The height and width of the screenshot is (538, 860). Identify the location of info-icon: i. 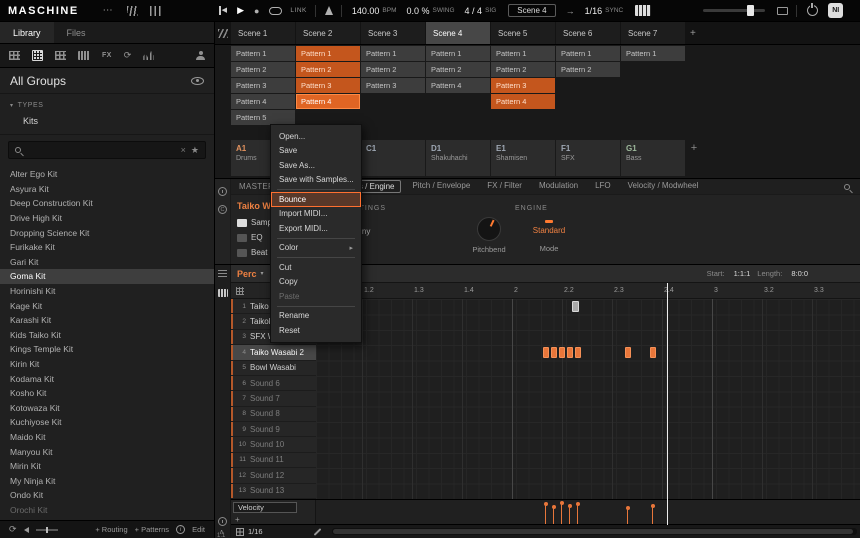
(181, 529).